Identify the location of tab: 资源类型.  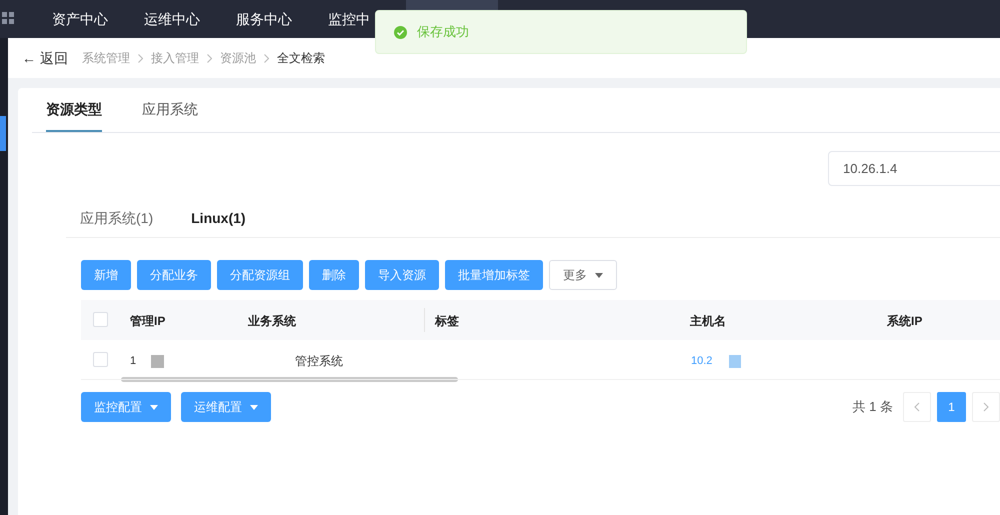
(74, 110).